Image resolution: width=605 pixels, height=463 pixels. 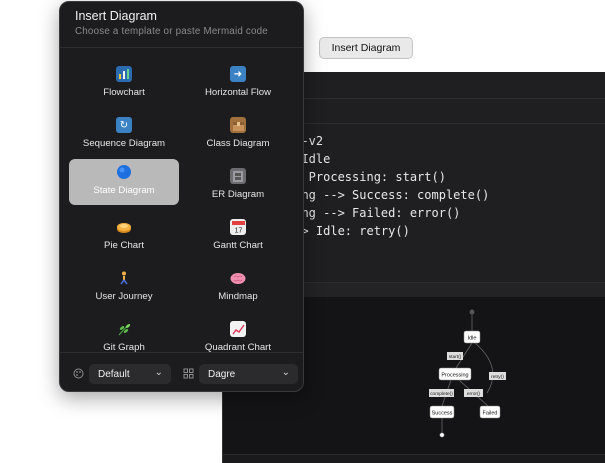 I want to click on state-node-label: Success, so click(x=442, y=414).